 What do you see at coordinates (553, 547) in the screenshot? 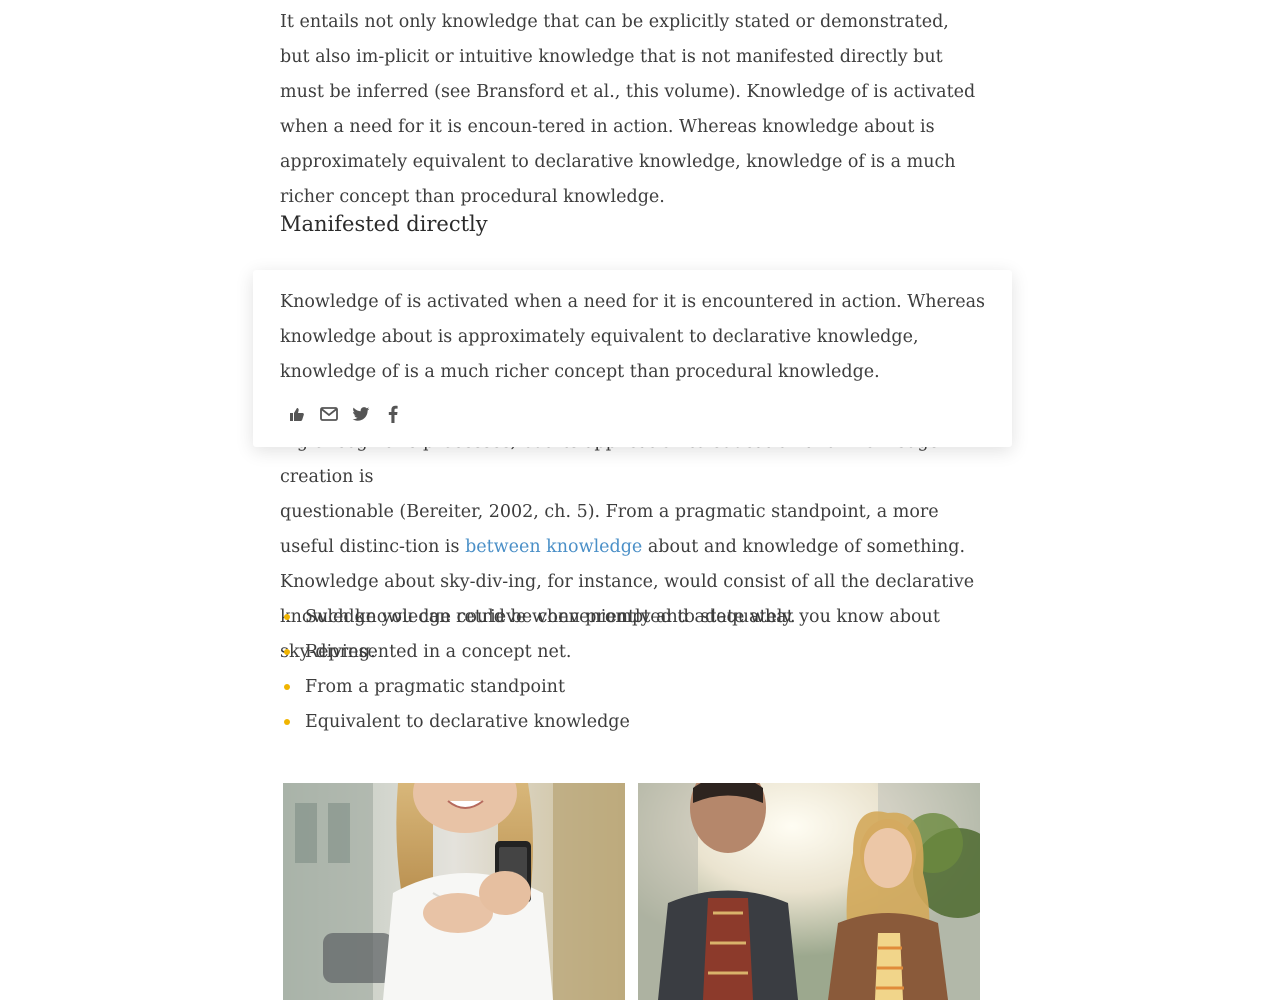
I see `between-knowledge-link: between knowledge` at bounding box center [553, 547].